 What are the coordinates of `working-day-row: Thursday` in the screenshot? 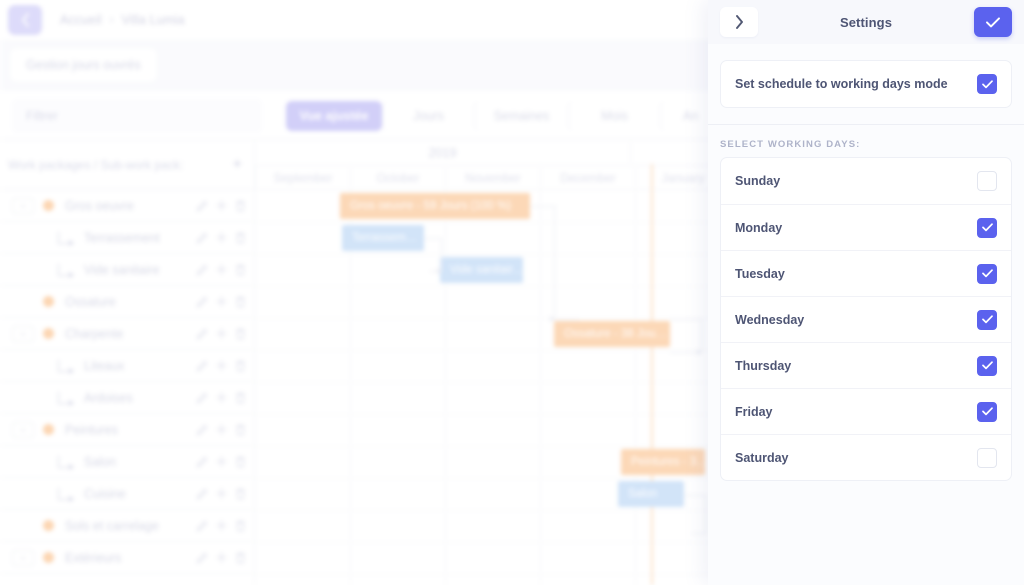 It's located at (866, 365).